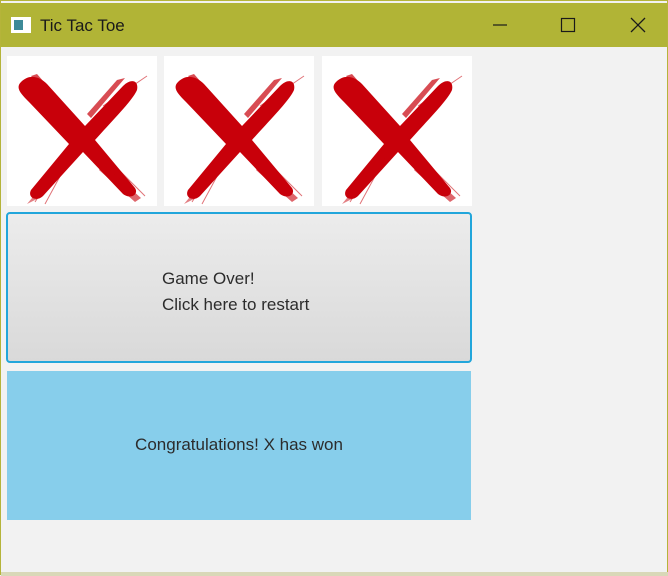  I want to click on game-over-text: Game Over!, so click(208, 278).